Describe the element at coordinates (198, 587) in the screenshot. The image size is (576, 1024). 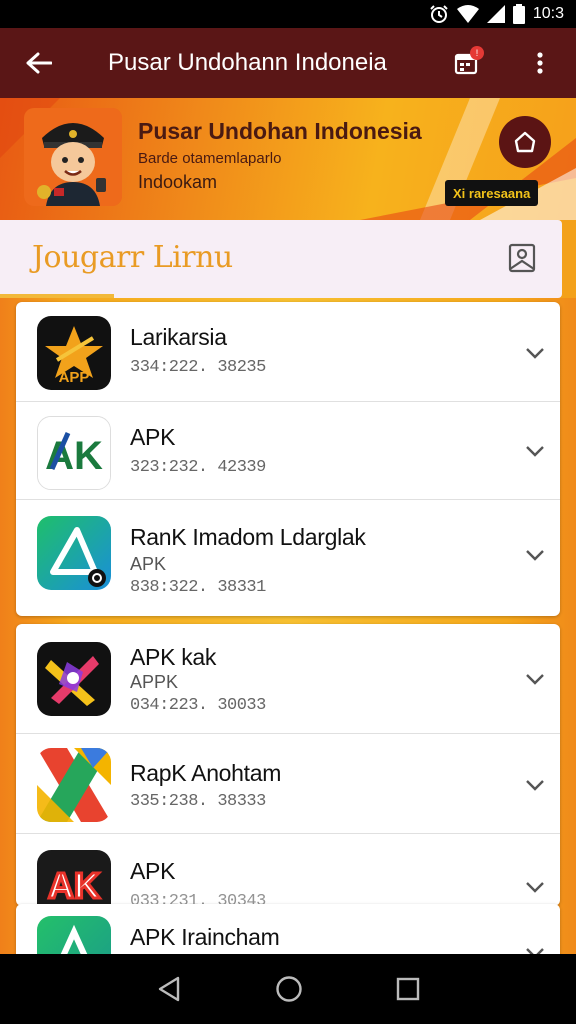
I see `app-number: 838:322. 38331` at that location.